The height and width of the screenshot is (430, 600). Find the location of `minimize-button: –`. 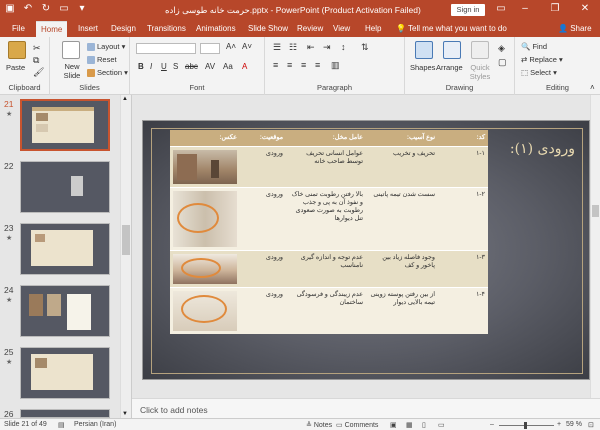

minimize-button: – is located at coordinates (525, 8).